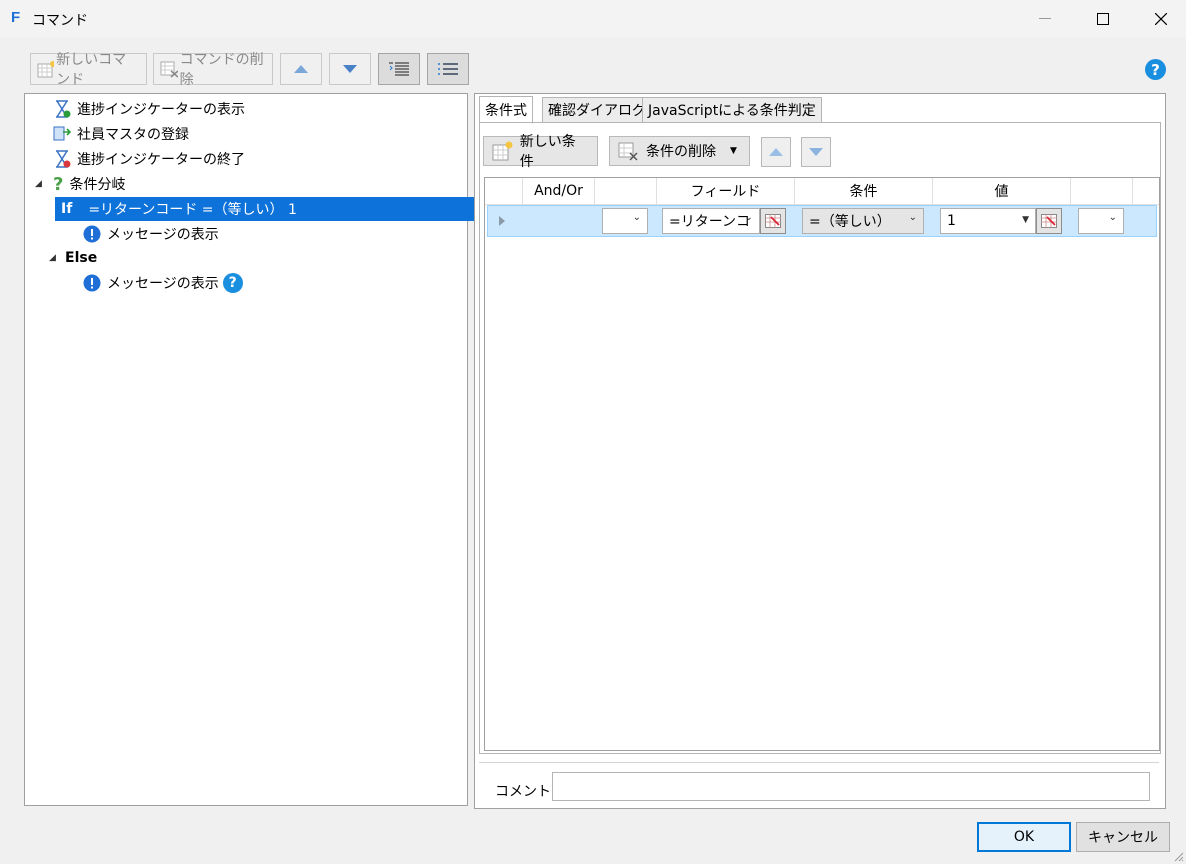 Image resolution: width=1186 pixels, height=864 pixels. What do you see at coordinates (97, 185) in the screenshot?
I see `tree-item-label: 条件分岐` at bounding box center [97, 185].